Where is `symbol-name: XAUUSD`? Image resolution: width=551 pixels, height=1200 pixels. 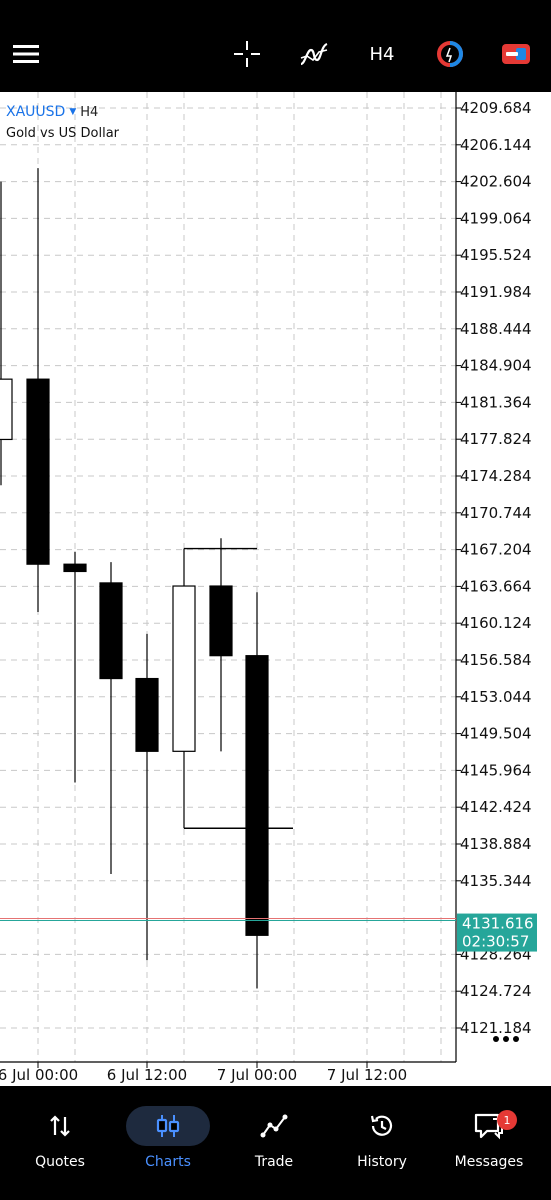 symbol-name: XAUUSD is located at coordinates (36, 112).